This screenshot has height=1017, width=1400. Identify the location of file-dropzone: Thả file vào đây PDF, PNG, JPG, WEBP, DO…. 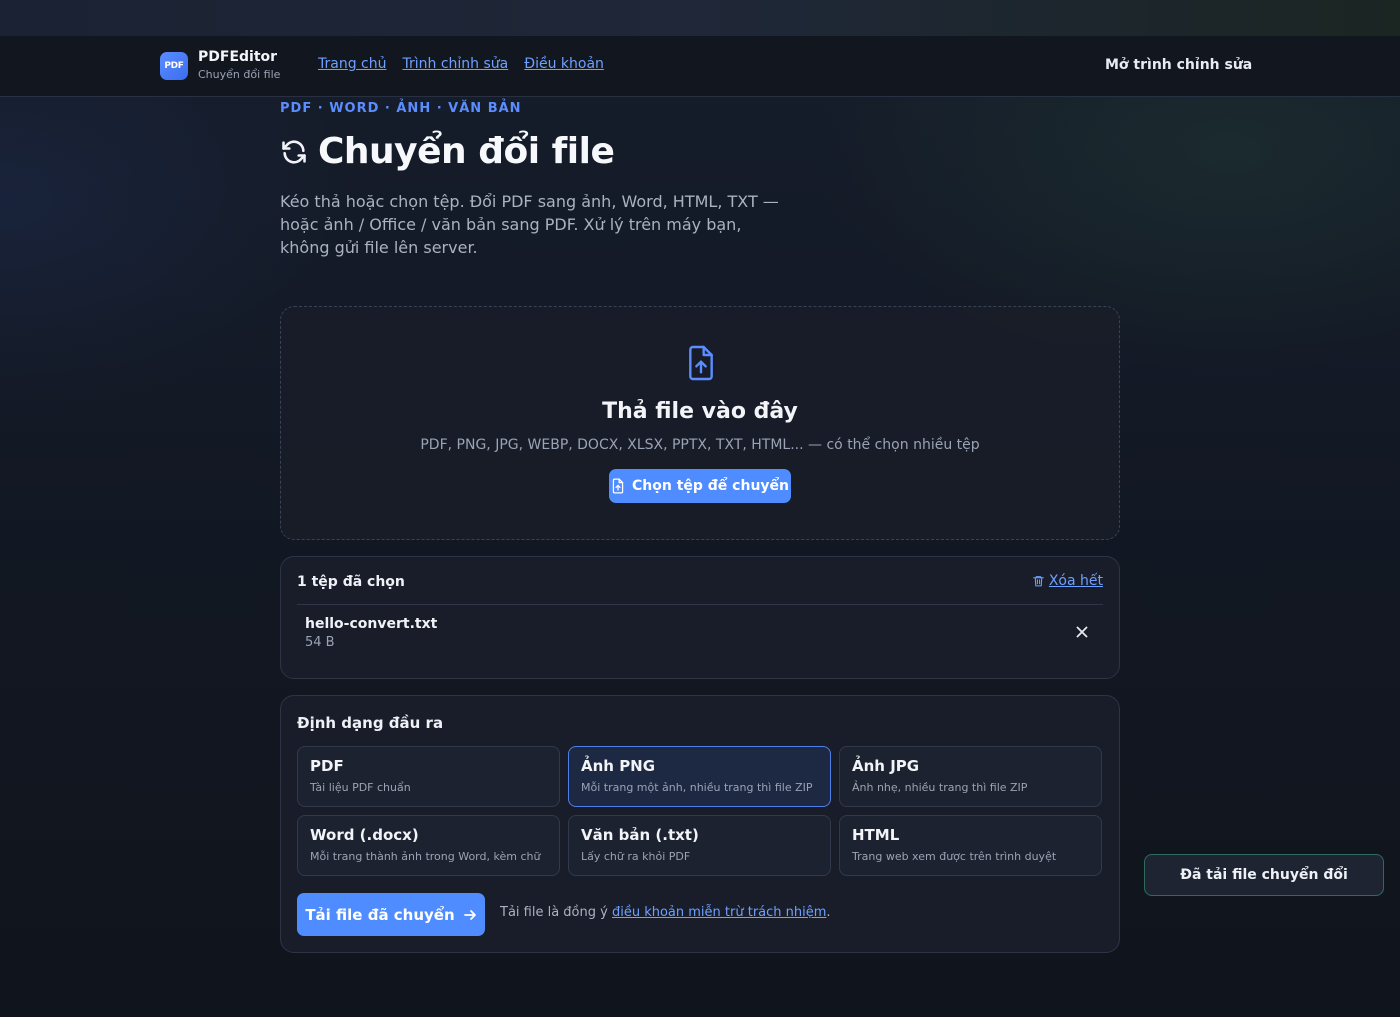
(700, 423).